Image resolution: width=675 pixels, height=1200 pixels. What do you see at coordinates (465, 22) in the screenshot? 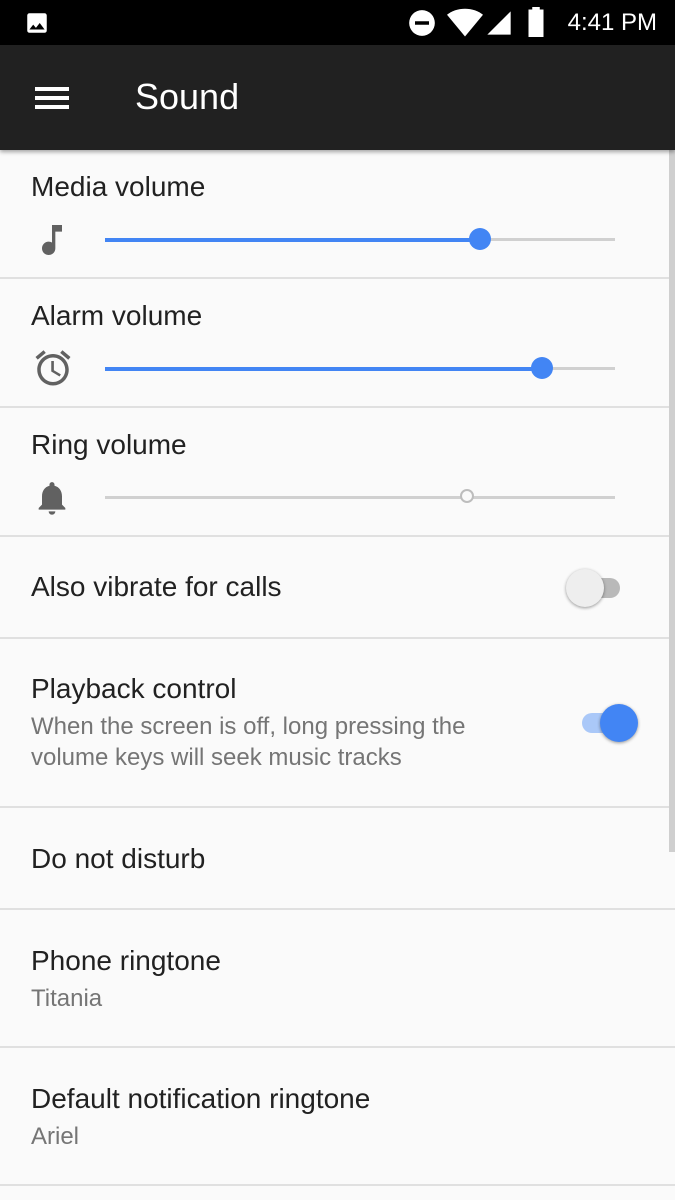
I see `wifi-icon` at bounding box center [465, 22].